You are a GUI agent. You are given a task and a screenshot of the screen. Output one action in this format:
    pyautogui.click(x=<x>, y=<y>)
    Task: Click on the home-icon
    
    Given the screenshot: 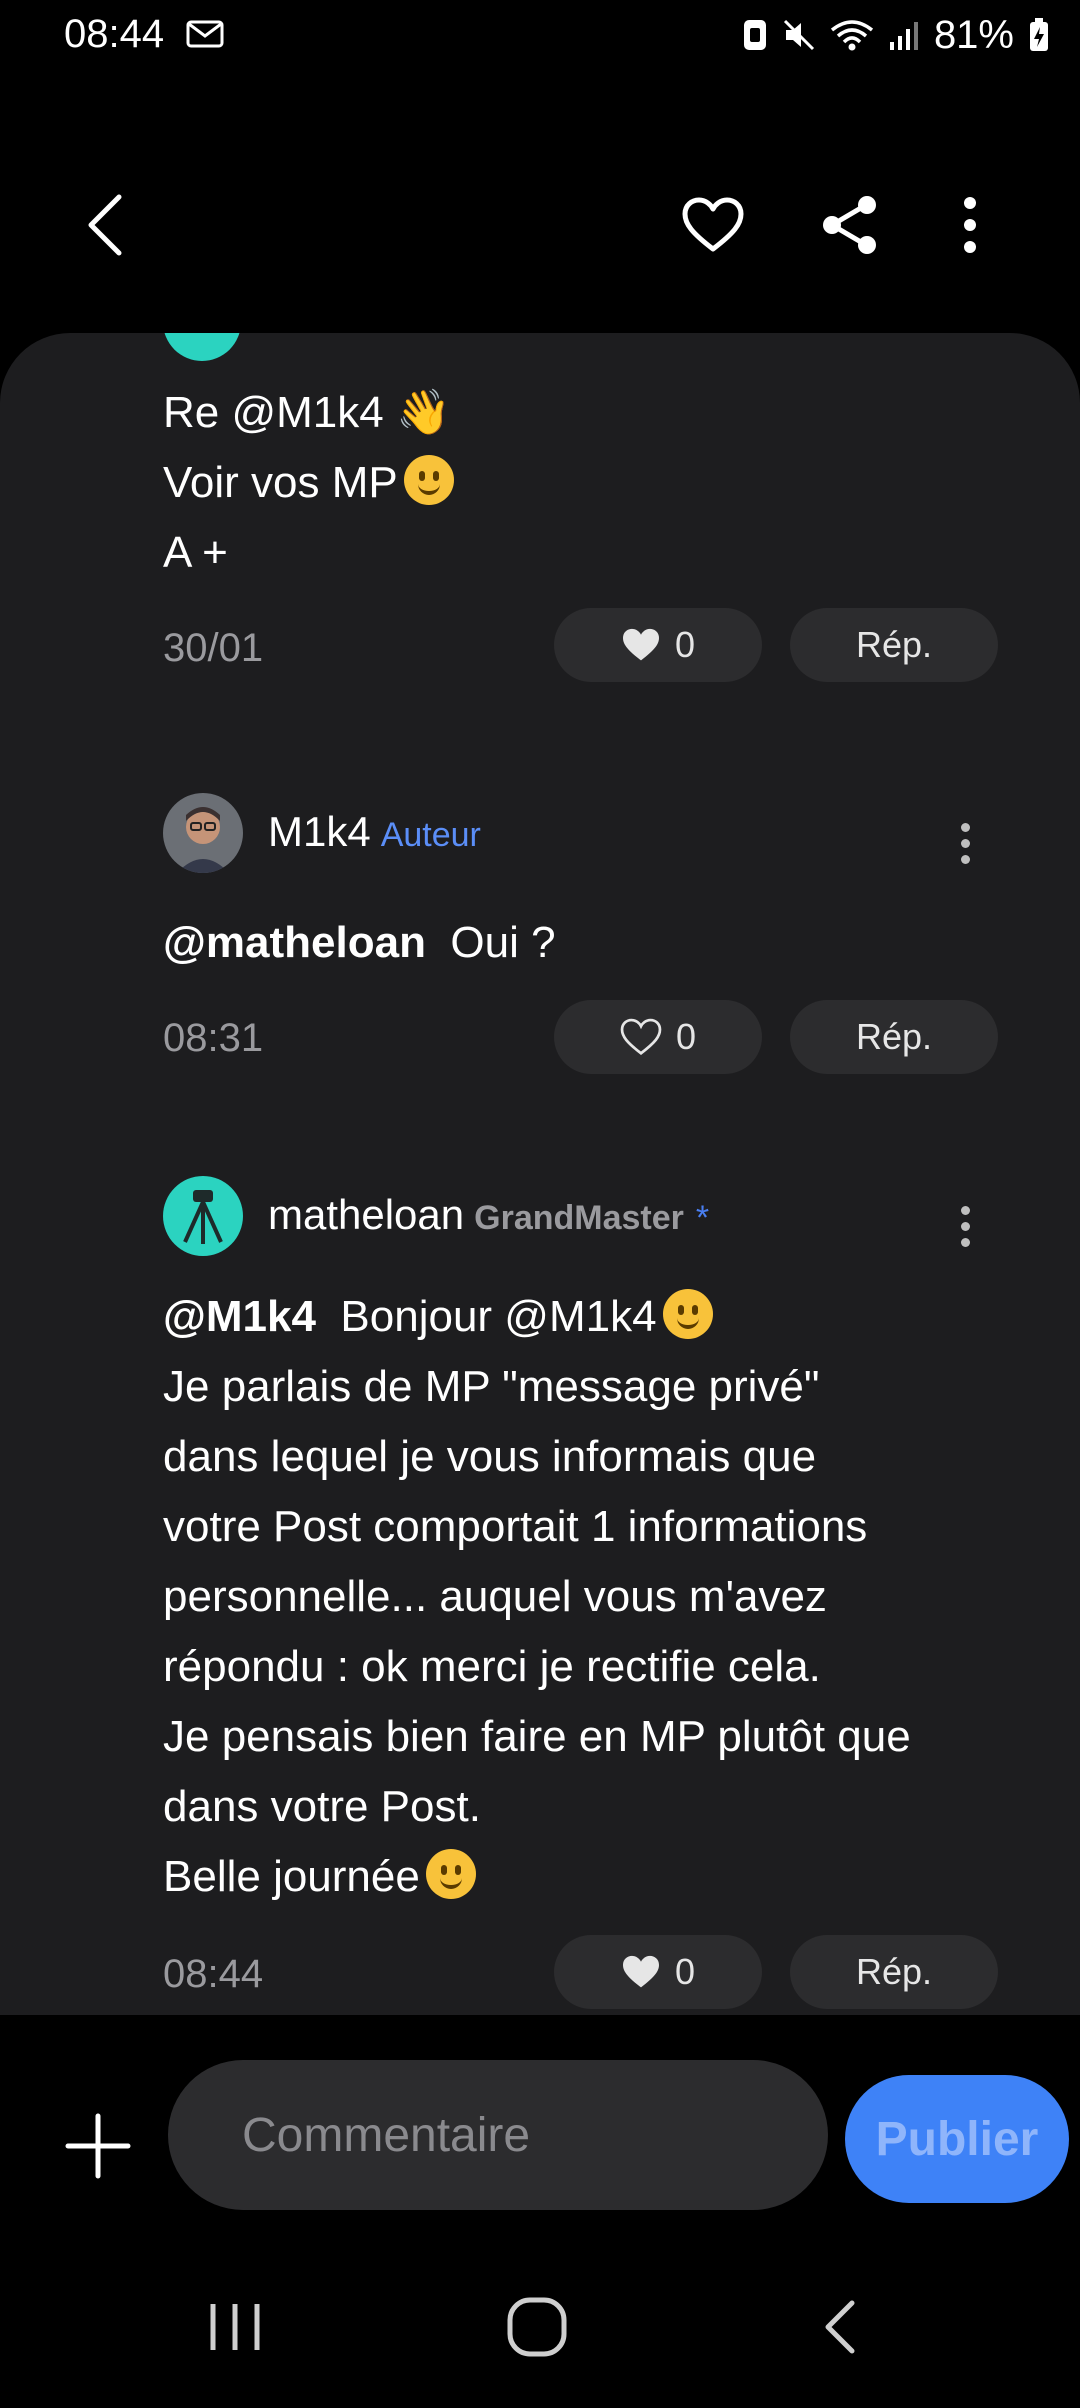 What is the action you would take?
    pyautogui.click(x=537, y=2327)
    